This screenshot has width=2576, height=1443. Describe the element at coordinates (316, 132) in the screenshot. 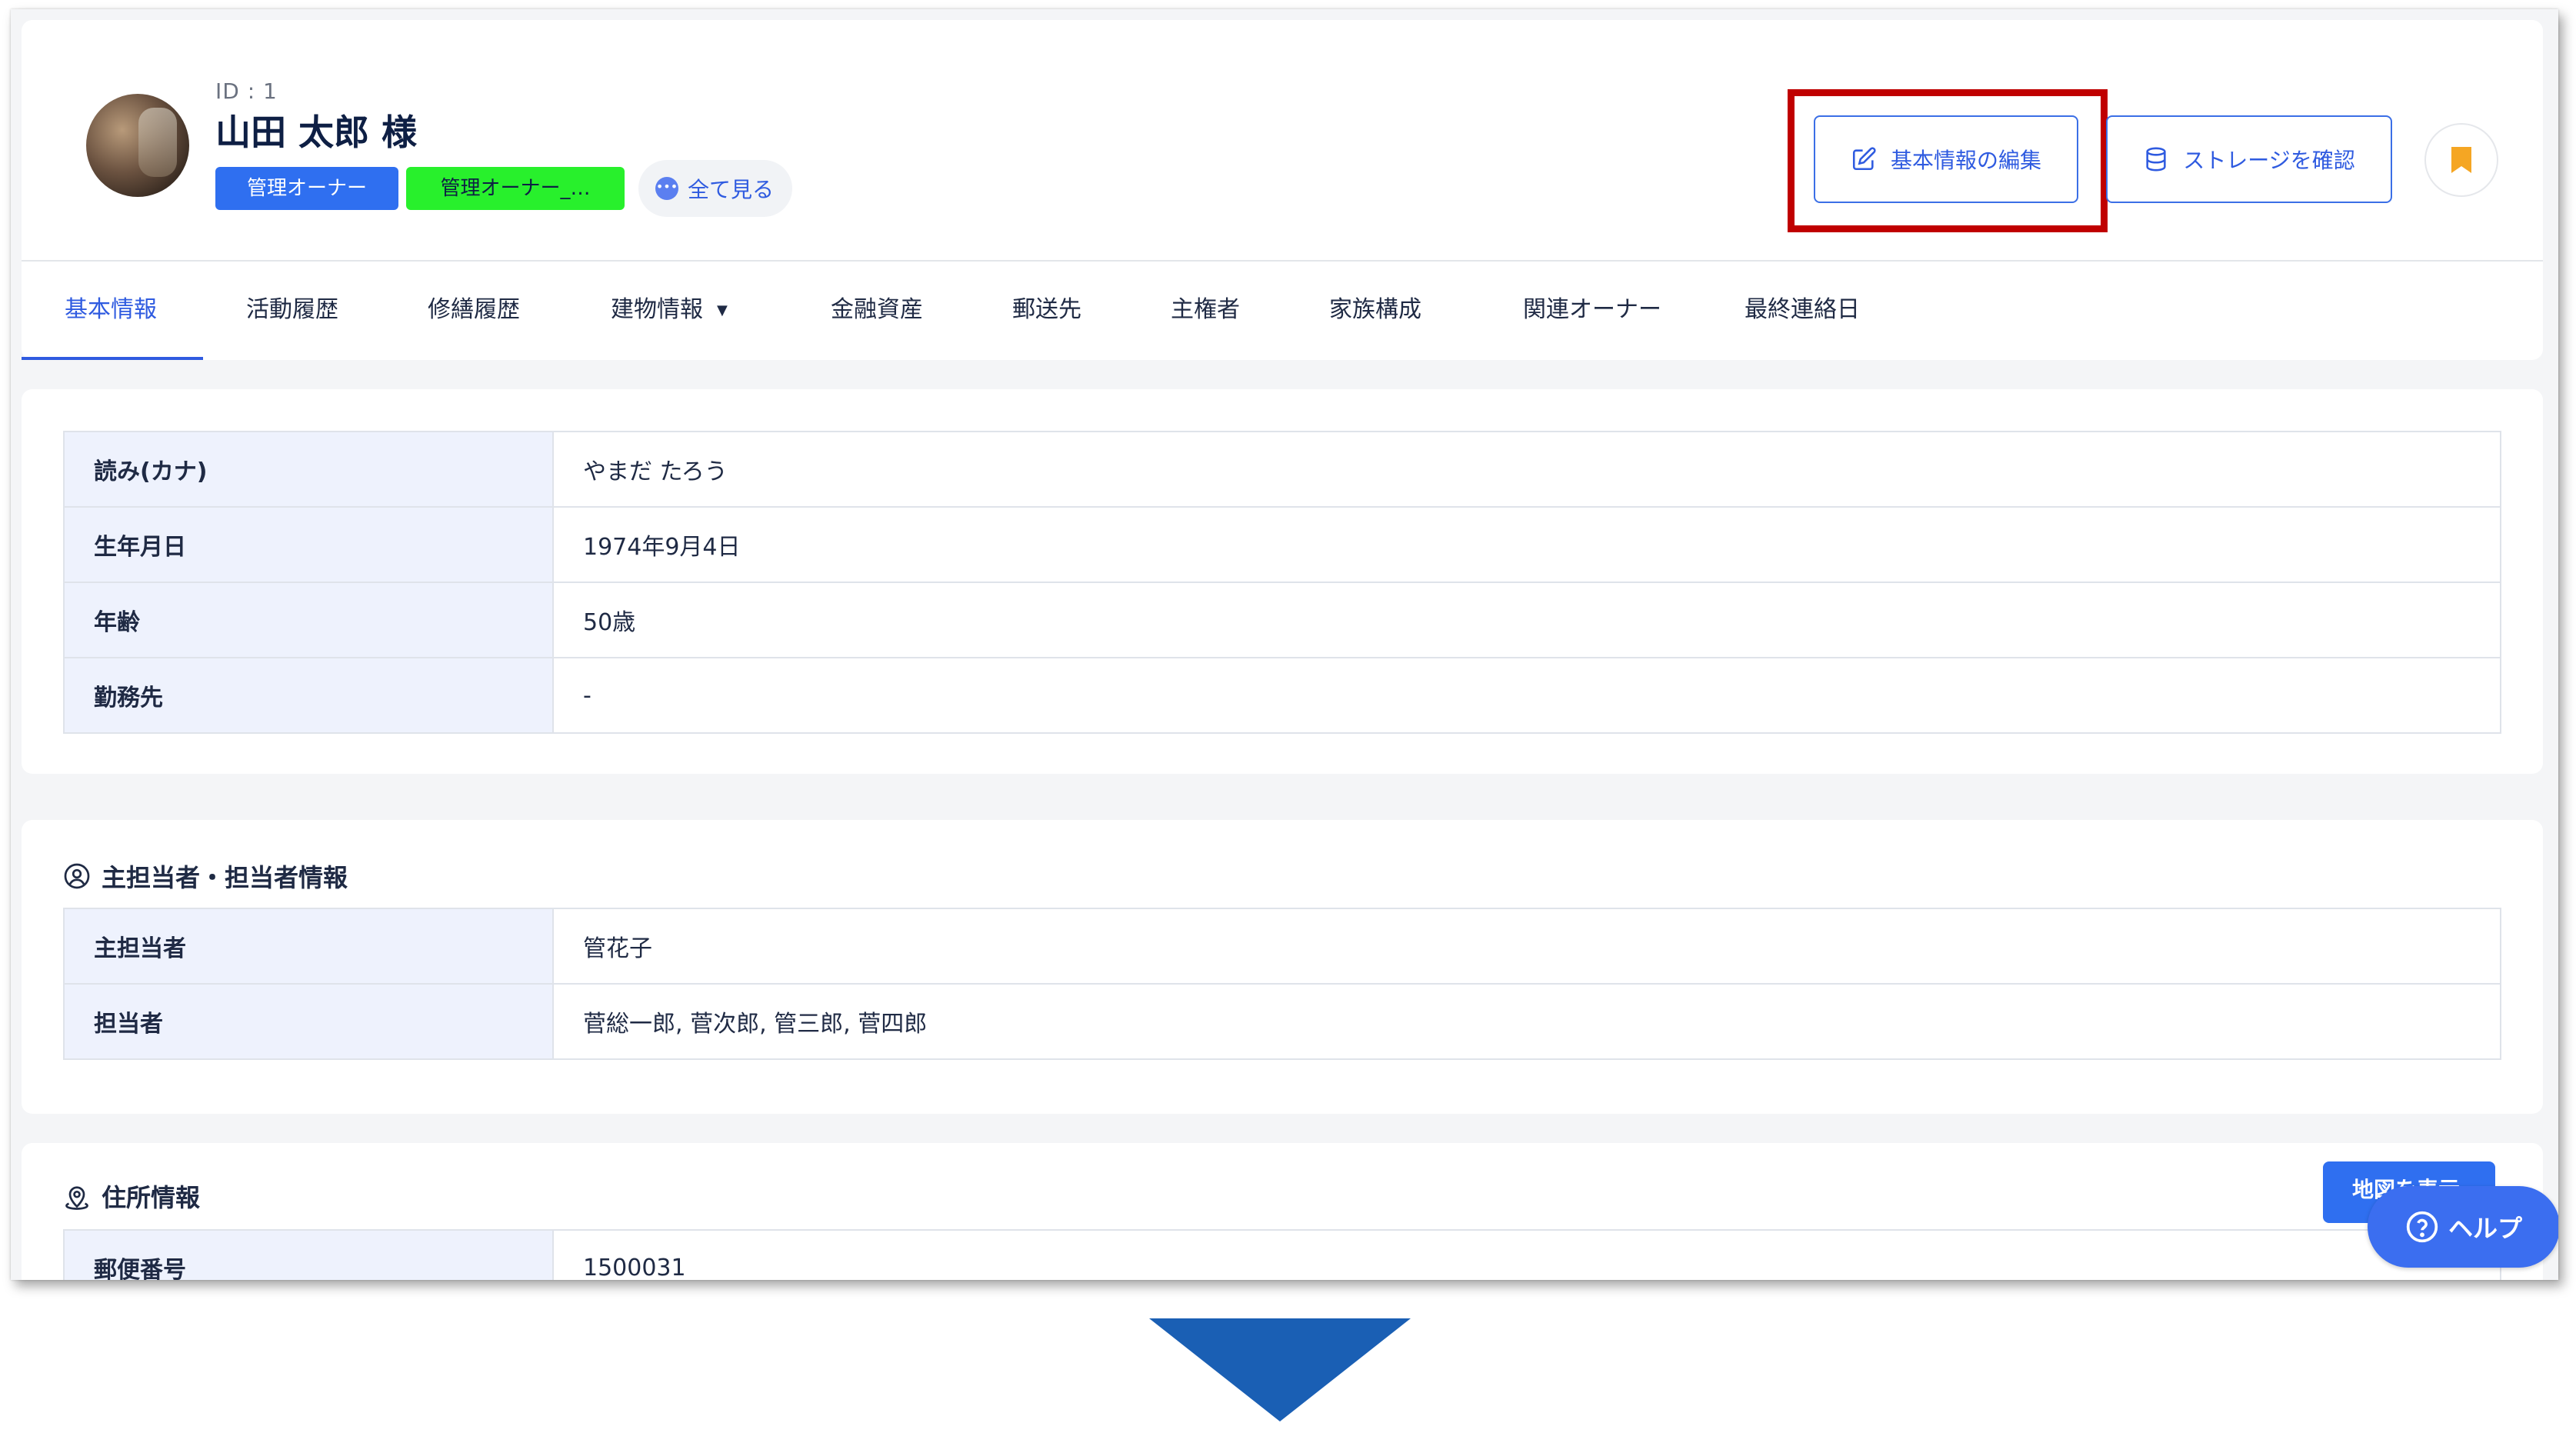

I see `owner-name: 山田 太郎 様` at that location.